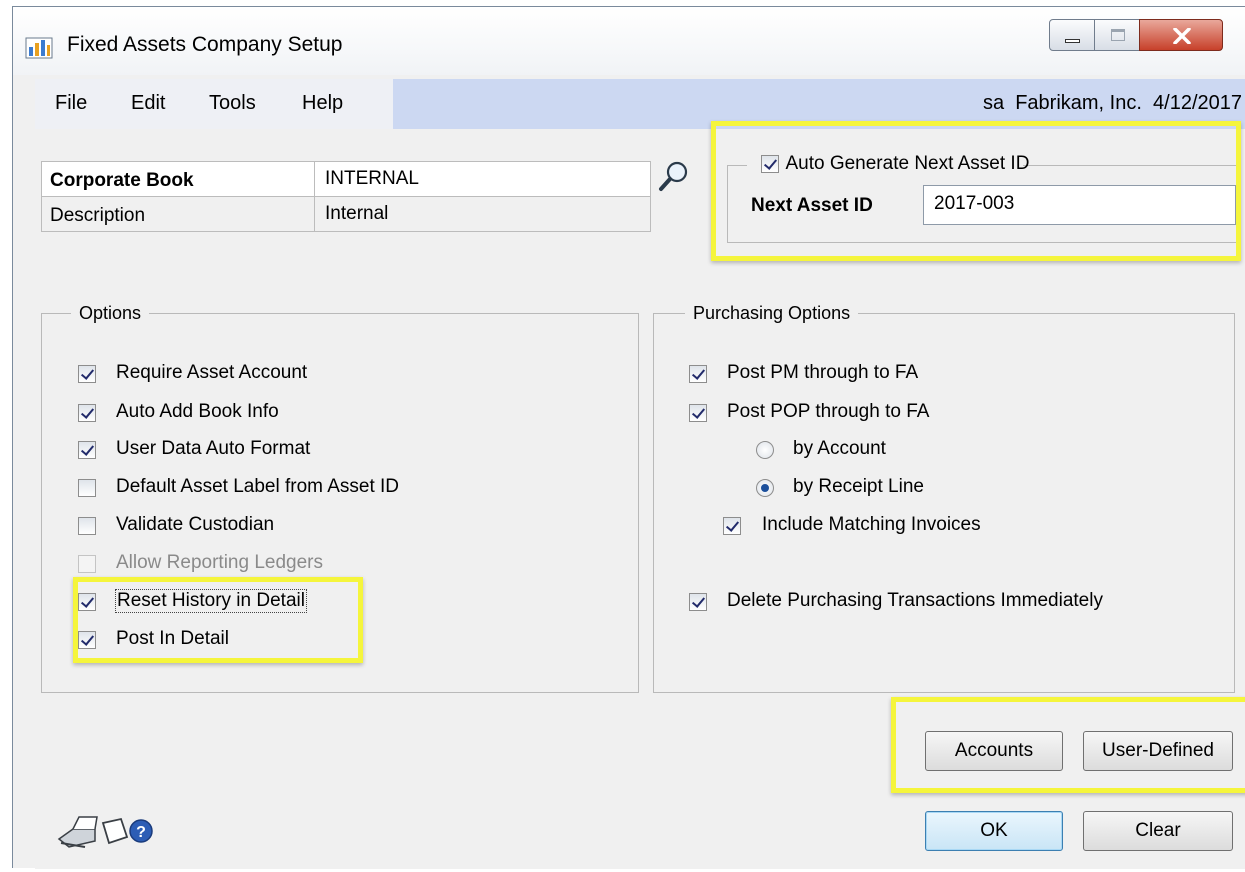  What do you see at coordinates (357, 213) in the screenshot?
I see `description-value: Internal` at bounding box center [357, 213].